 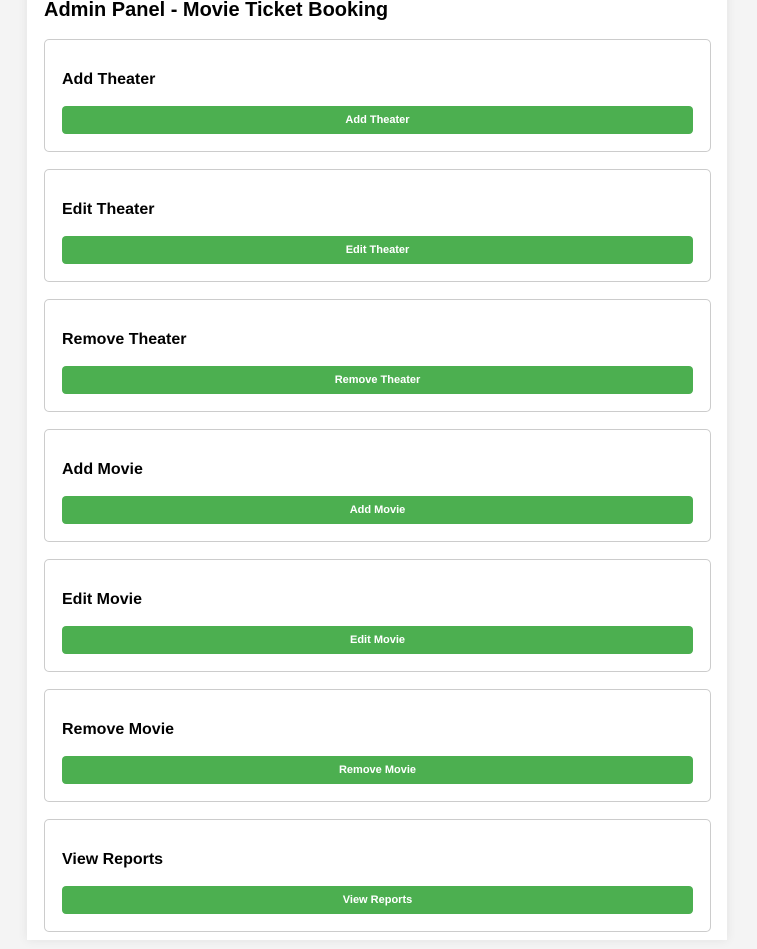 I want to click on remove-theater-button: Remove Theater, so click(x=377, y=380).